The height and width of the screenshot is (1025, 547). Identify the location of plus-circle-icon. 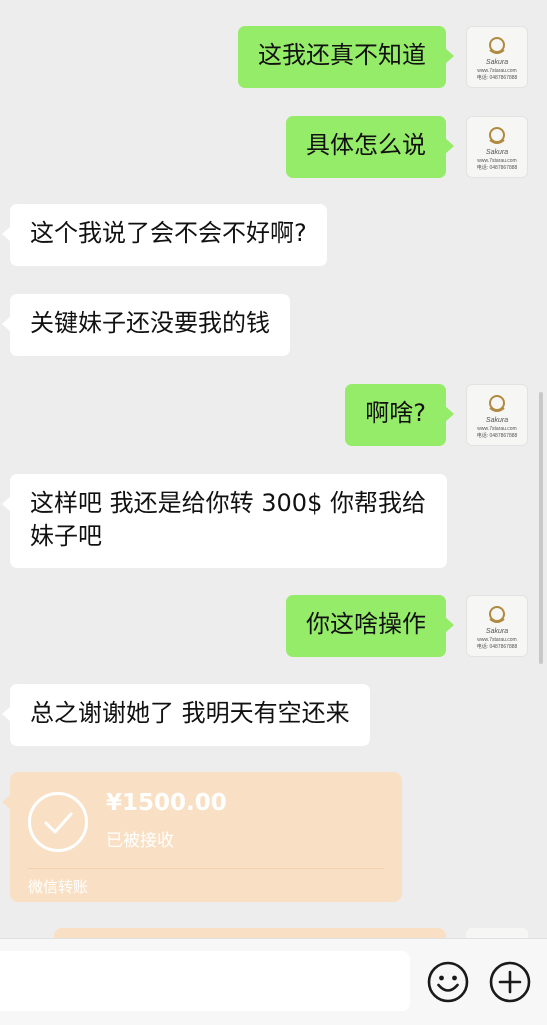
(510, 982).